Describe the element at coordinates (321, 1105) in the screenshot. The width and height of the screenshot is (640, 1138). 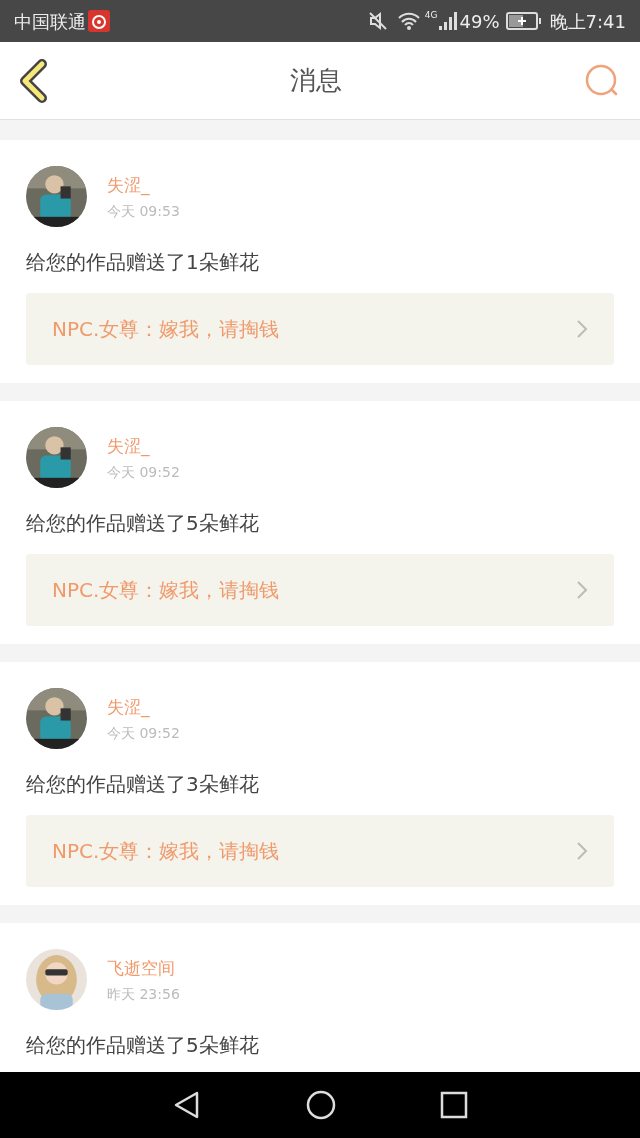
I see `home-button` at that location.